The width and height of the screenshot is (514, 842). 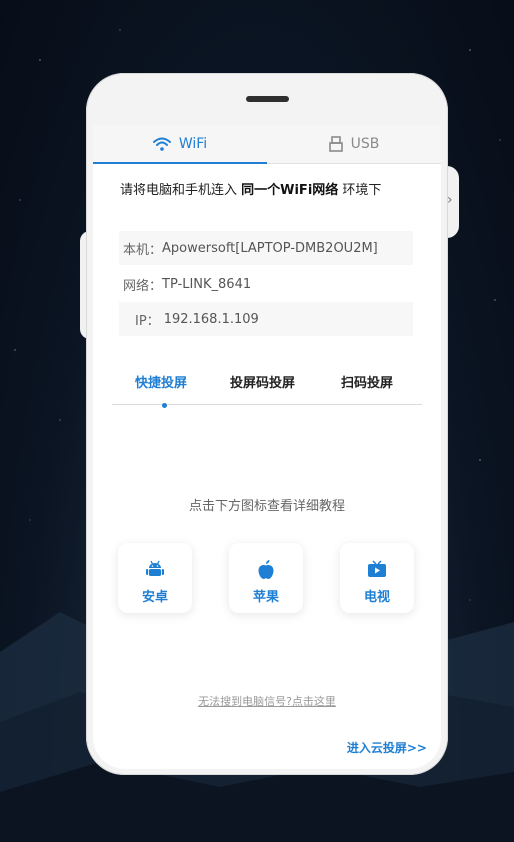 What do you see at coordinates (290, 190) in the screenshot?
I see `instruction-emphasis: 同一个WiFi网络` at bounding box center [290, 190].